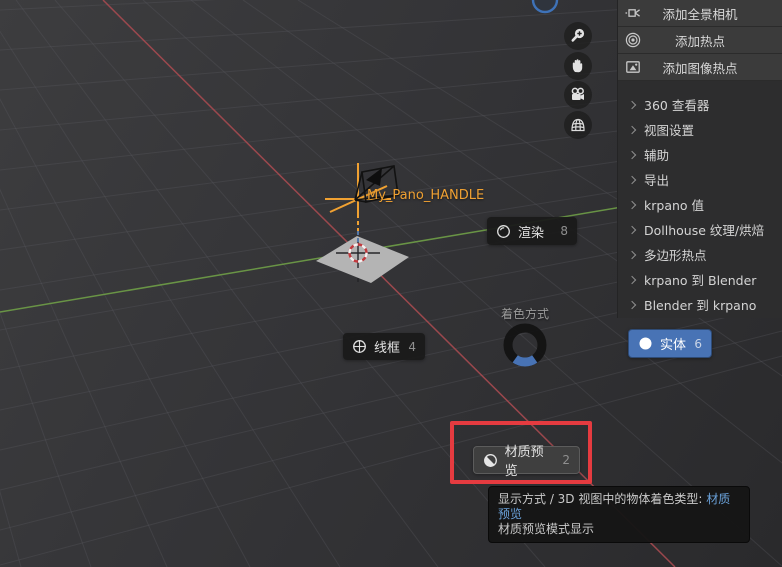 This screenshot has height=567, width=782. I want to click on pie-item-label: 渲染, so click(531, 233).